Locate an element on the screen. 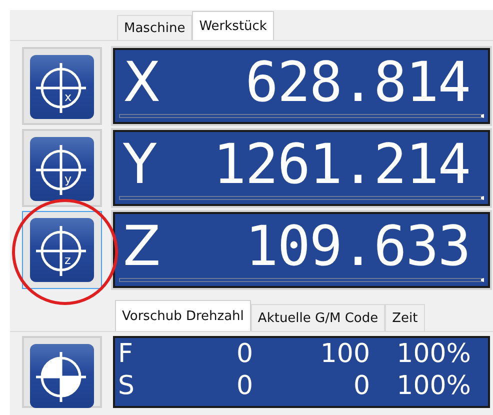 The width and height of the screenshot is (493, 415). axis-value: 1261.214 is located at coordinates (341, 164).